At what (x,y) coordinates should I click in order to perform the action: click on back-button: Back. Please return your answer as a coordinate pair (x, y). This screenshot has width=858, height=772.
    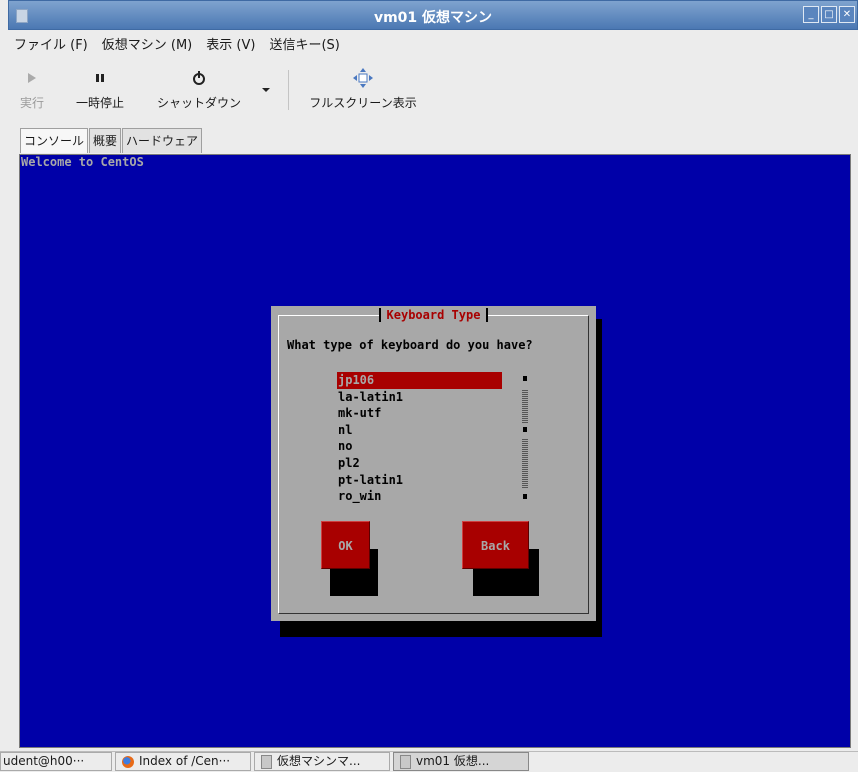
    Looking at the image, I should click on (495, 545).